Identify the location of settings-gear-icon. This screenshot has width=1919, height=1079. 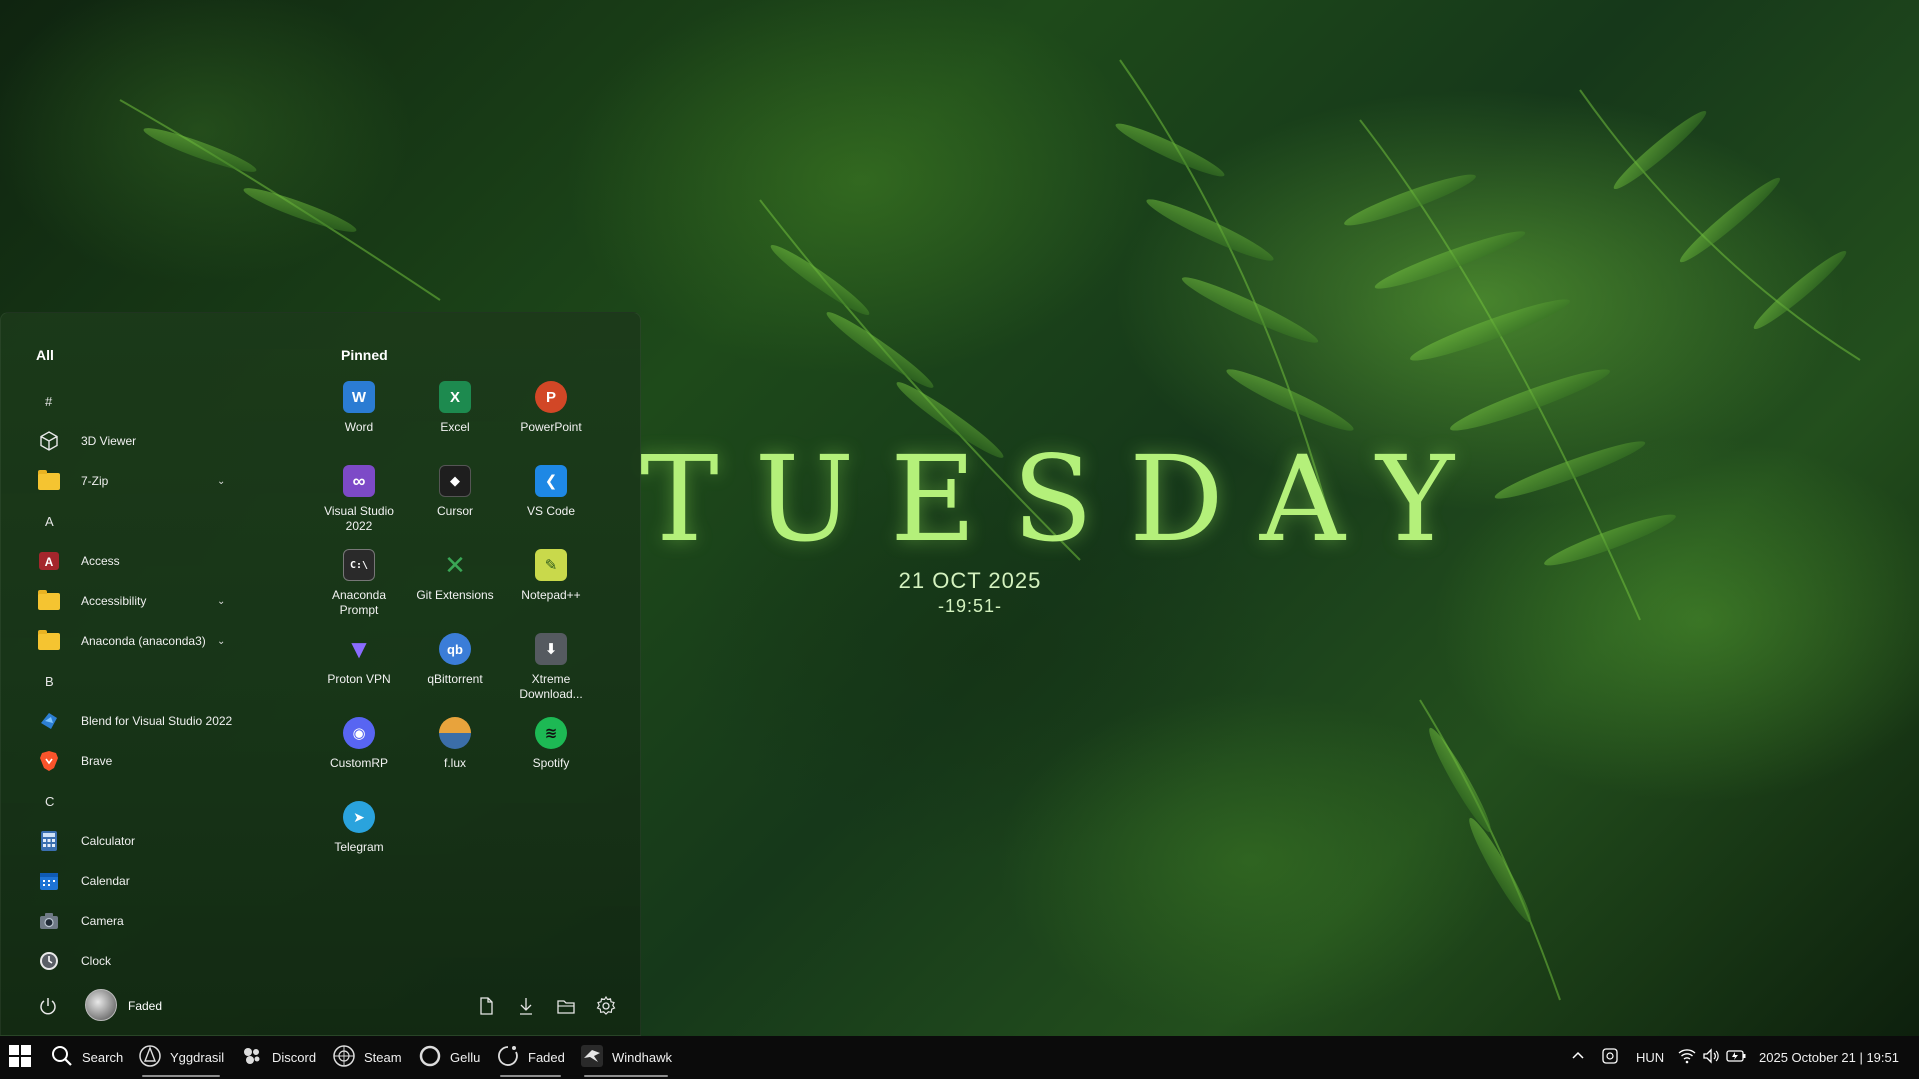
(606, 1006).